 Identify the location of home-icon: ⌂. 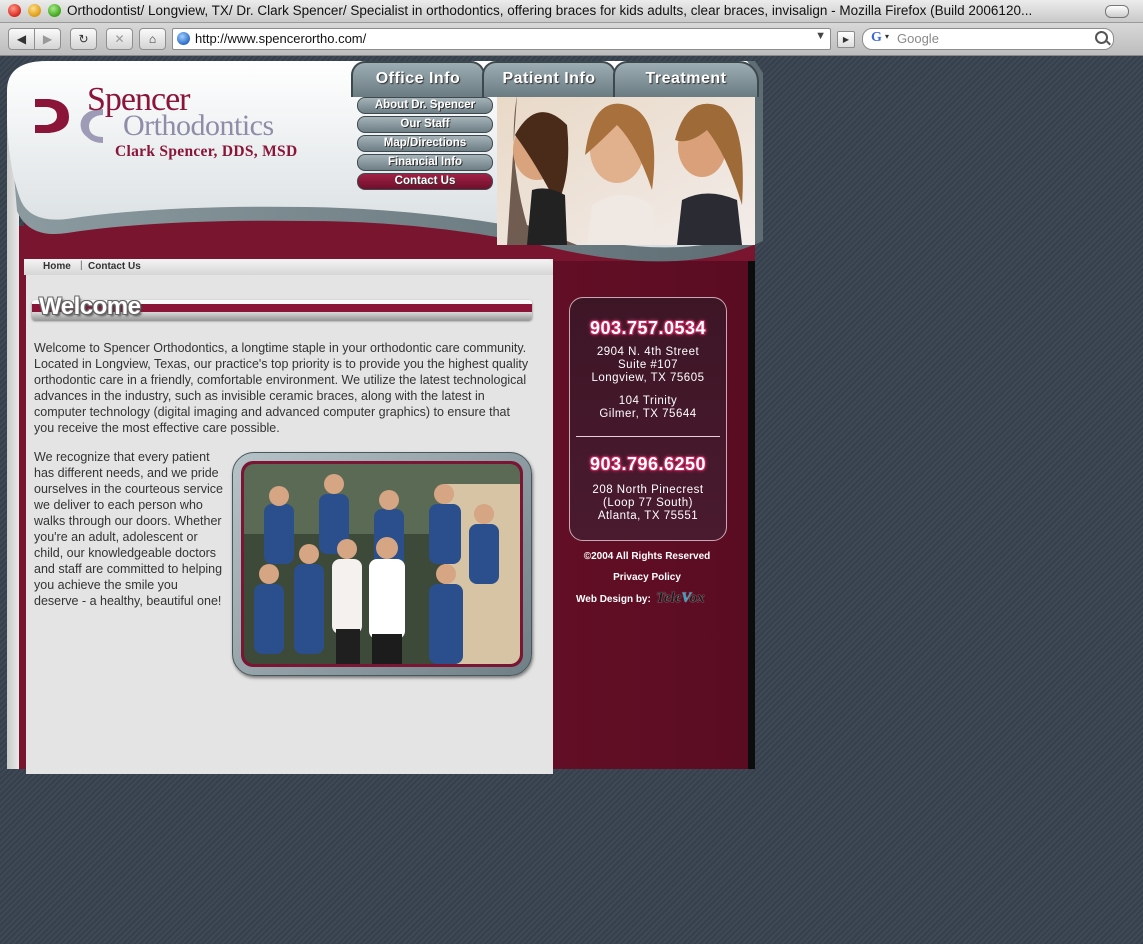
(152, 39).